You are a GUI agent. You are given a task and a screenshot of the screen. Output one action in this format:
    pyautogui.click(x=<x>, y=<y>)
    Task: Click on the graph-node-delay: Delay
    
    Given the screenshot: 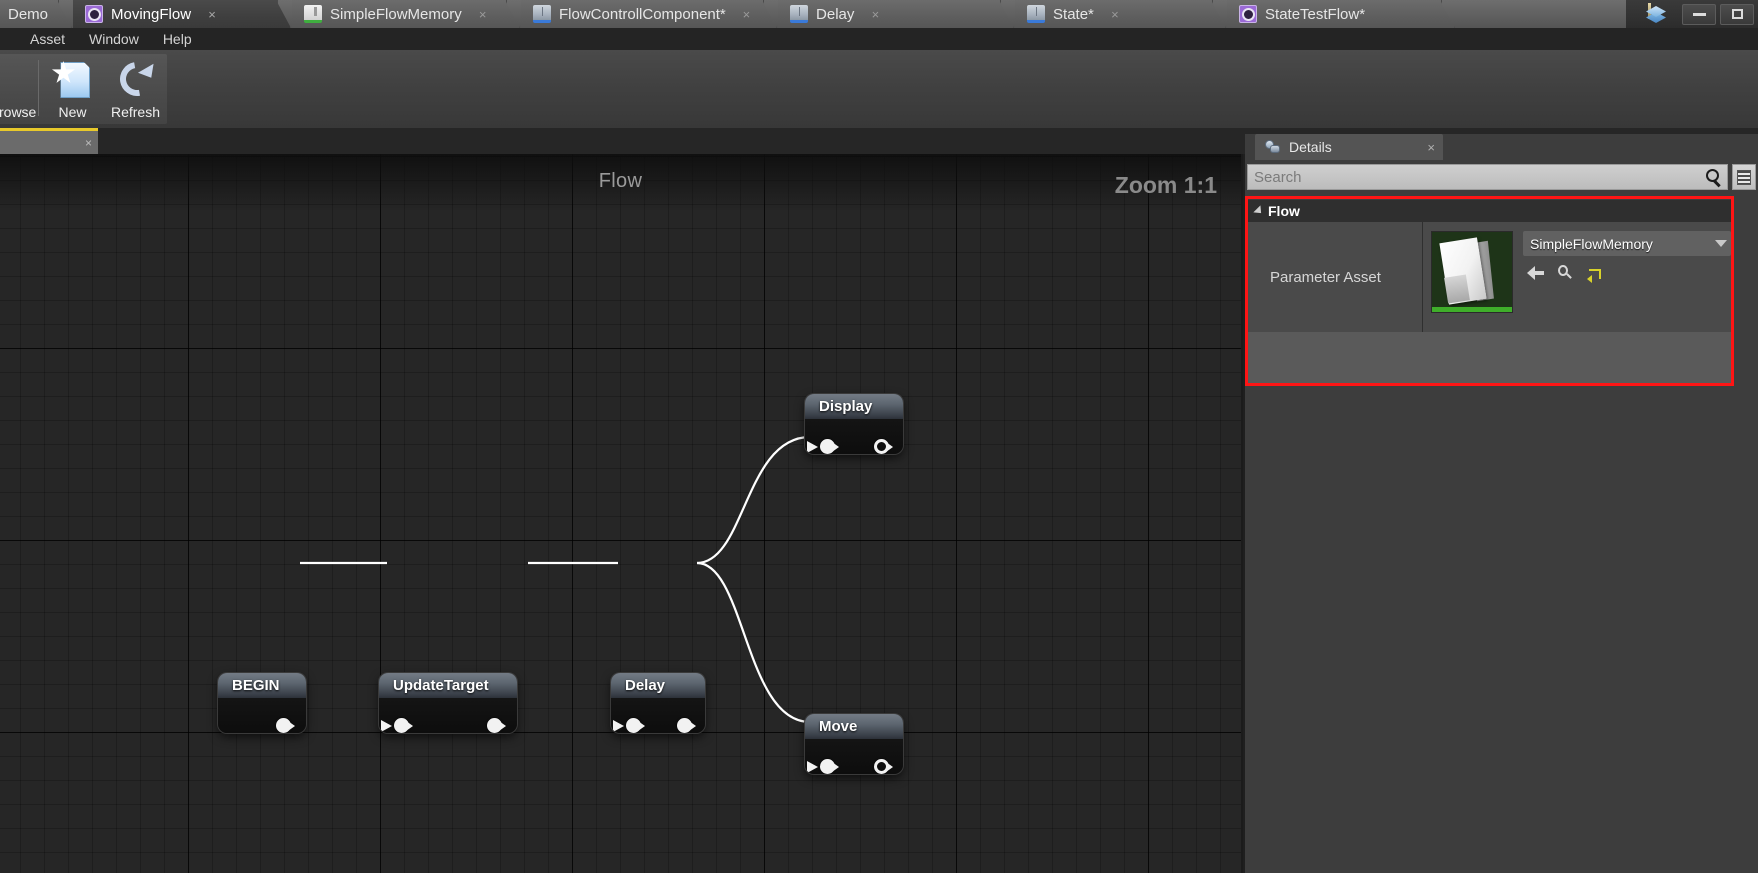 What is the action you would take?
    pyautogui.click(x=658, y=703)
    